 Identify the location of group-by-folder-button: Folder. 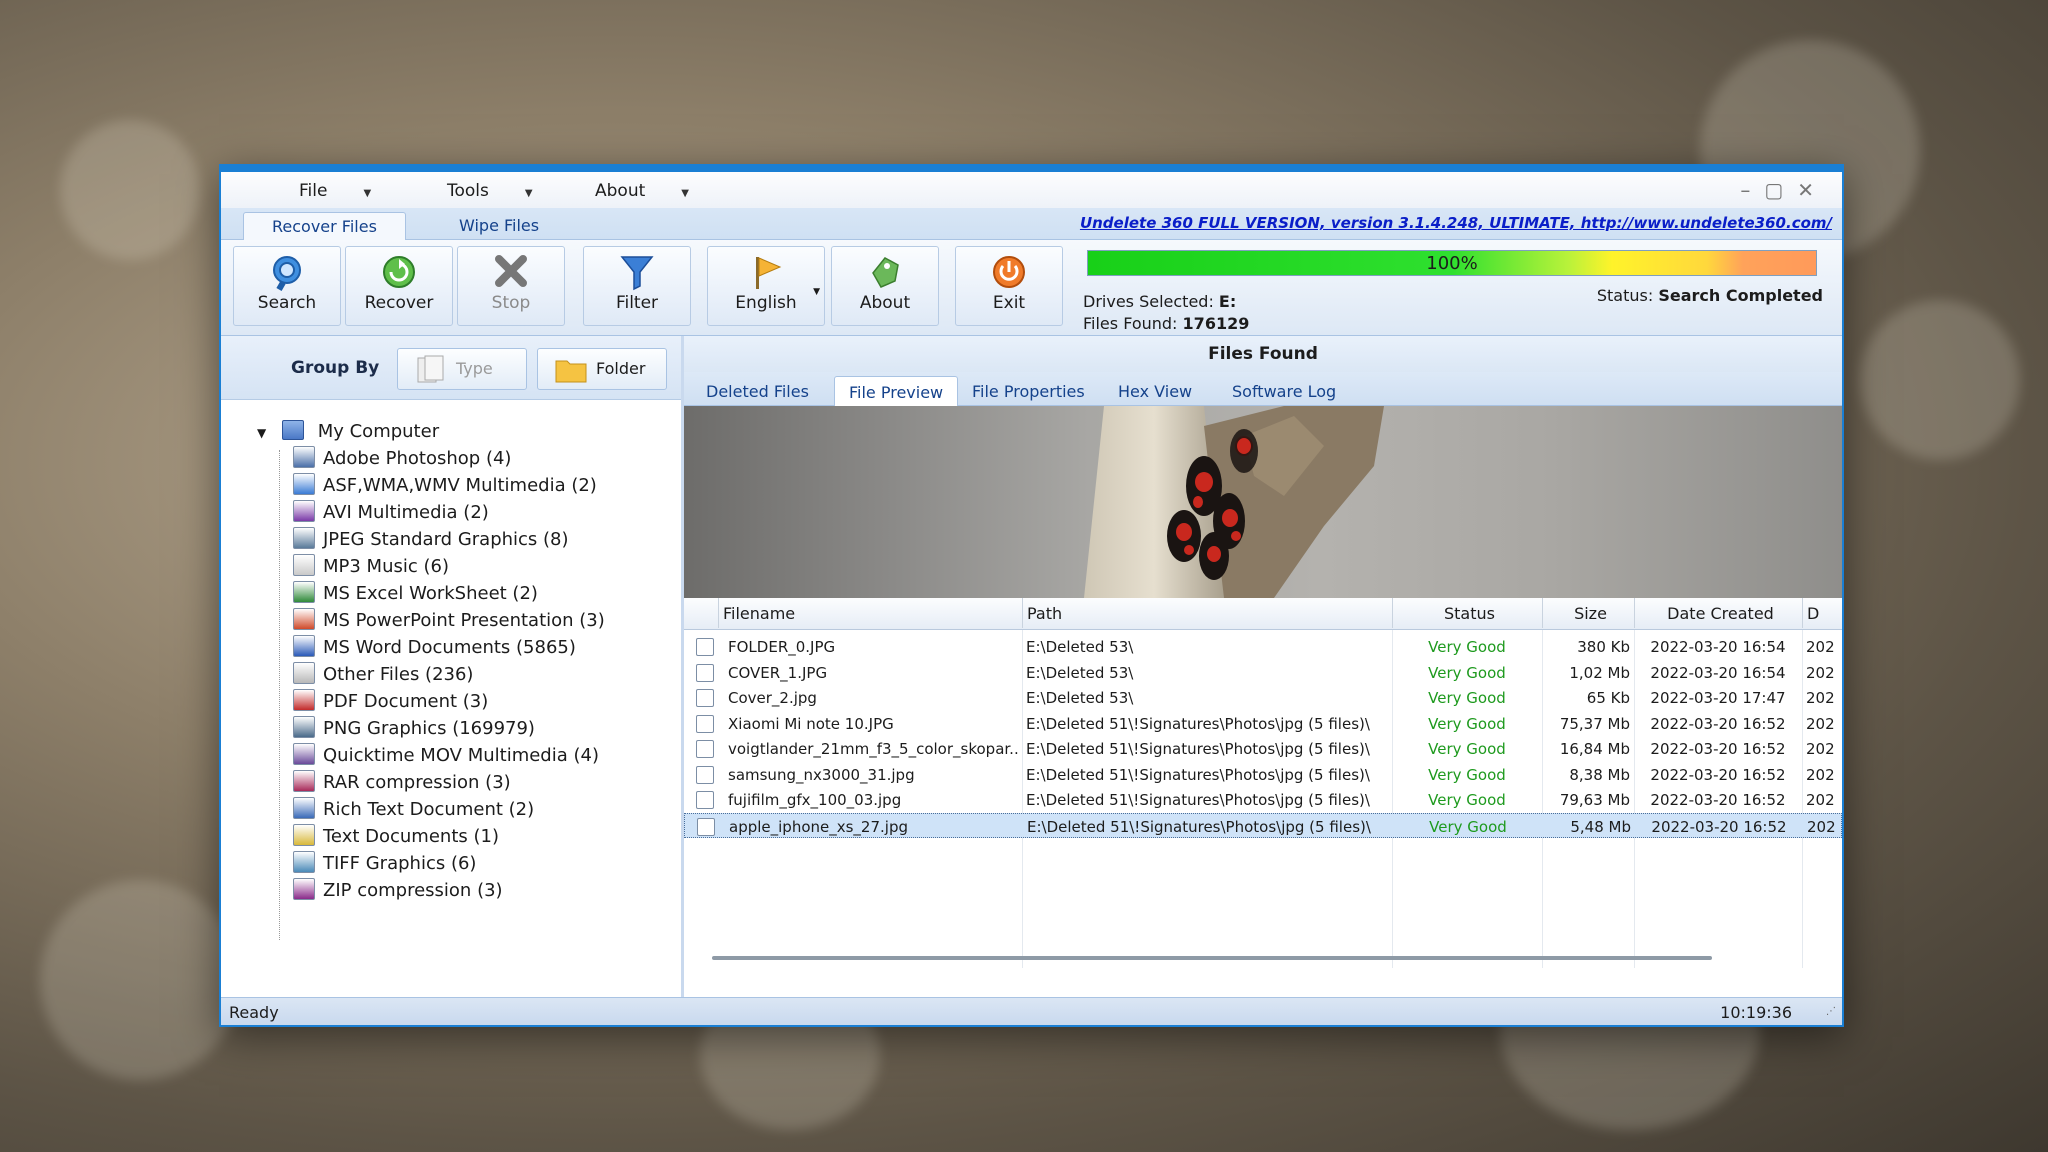
(602, 369).